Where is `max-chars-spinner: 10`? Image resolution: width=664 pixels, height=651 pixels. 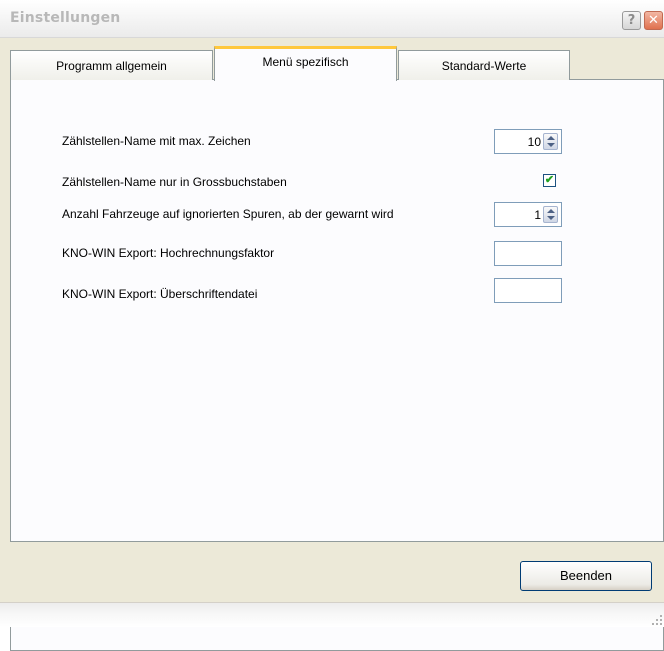
max-chars-spinner: 10 is located at coordinates (528, 141).